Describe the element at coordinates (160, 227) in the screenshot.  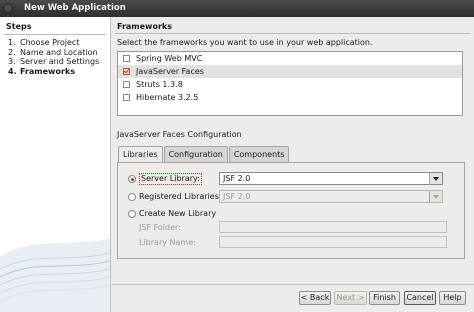
I see `jsf-folder-label: JSF Folder:` at that location.